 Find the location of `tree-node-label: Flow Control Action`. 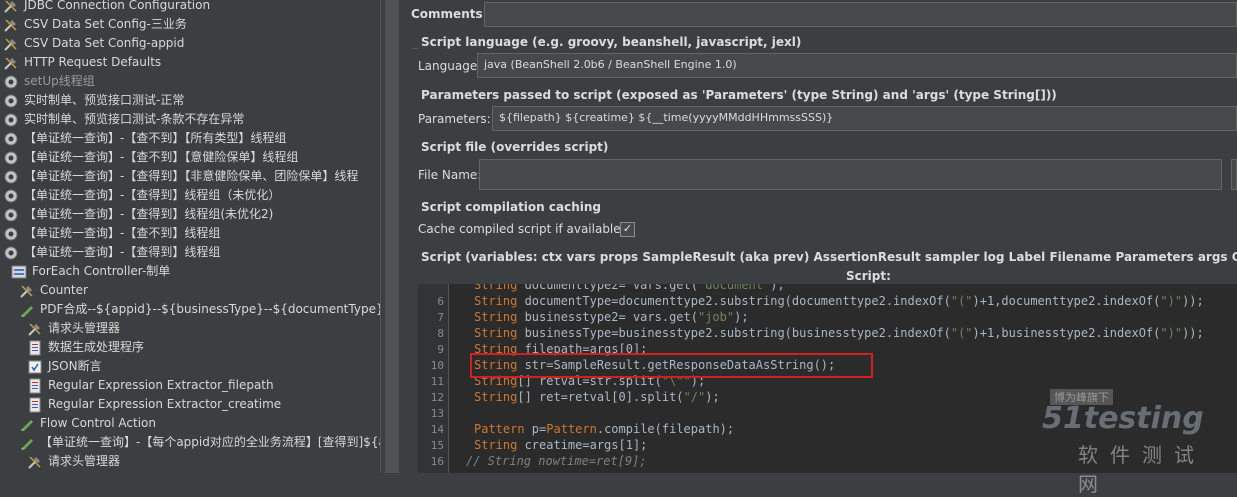

tree-node-label: Flow Control Action is located at coordinates (98, 423).